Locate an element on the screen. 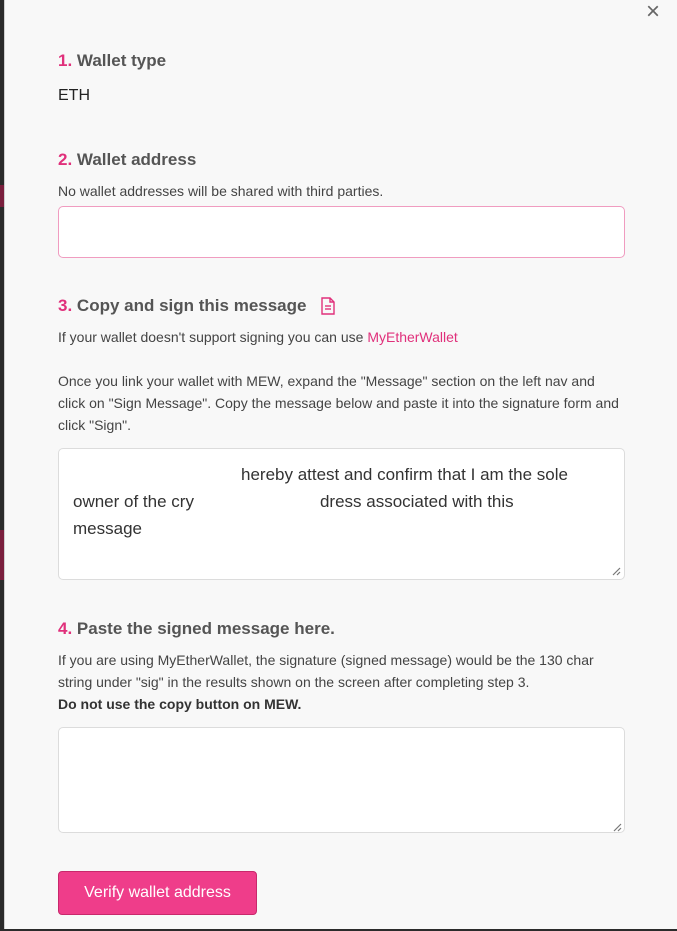 This screenshot has width=677, height=931. message-line-2-end: dress associated with this is located at coordinates (416, 501).